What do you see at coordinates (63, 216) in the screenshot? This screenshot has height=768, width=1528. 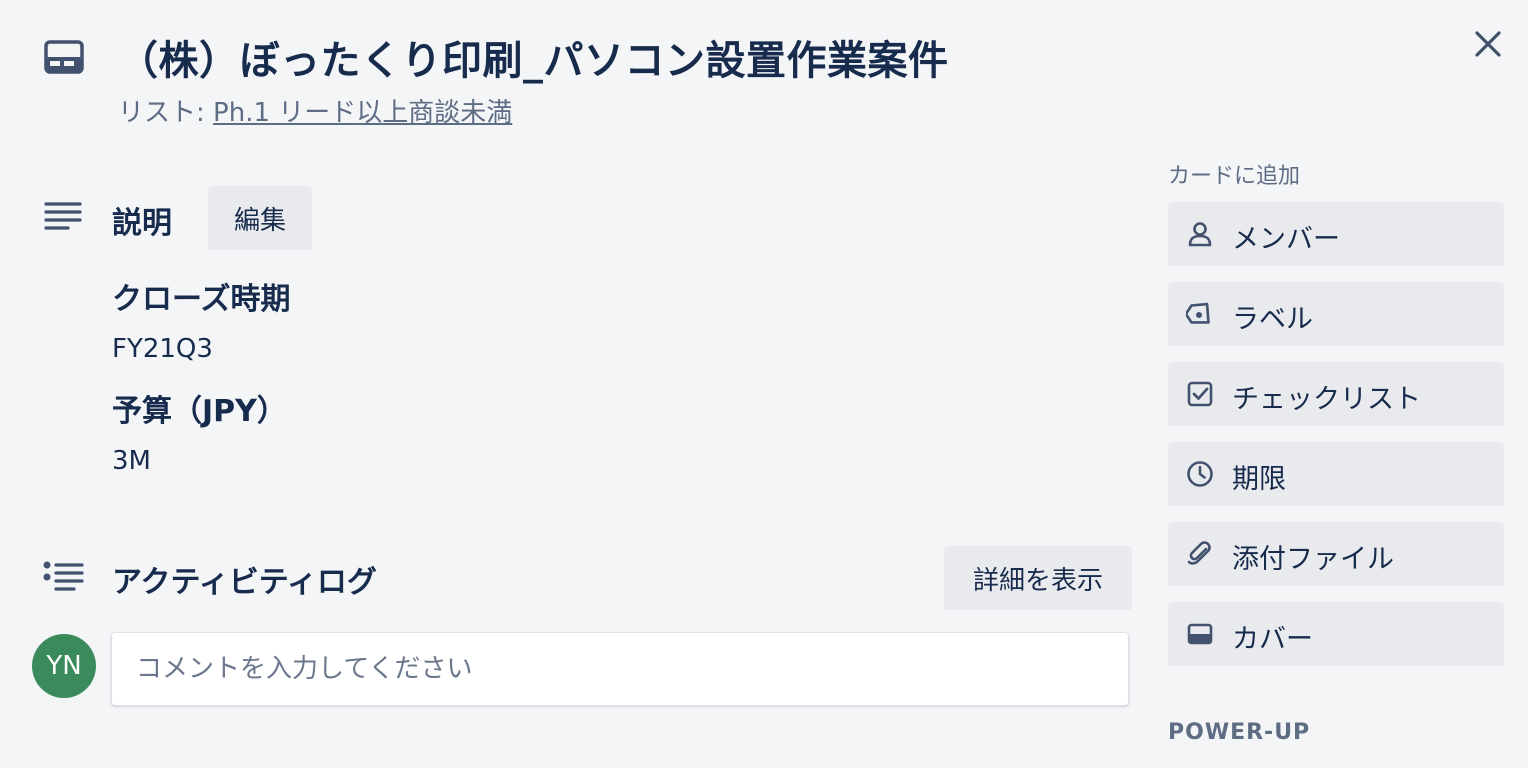 I see `description-icon` at bounding box center [63, 216].